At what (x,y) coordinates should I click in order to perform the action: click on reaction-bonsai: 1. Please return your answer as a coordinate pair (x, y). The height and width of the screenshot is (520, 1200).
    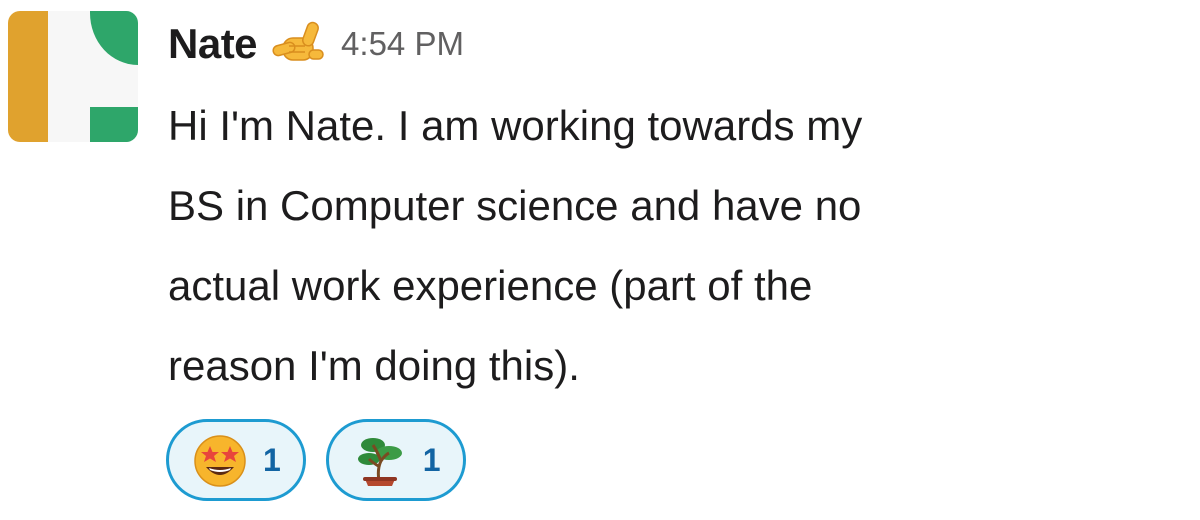
    Looking at the image, I should click on (395, 460).